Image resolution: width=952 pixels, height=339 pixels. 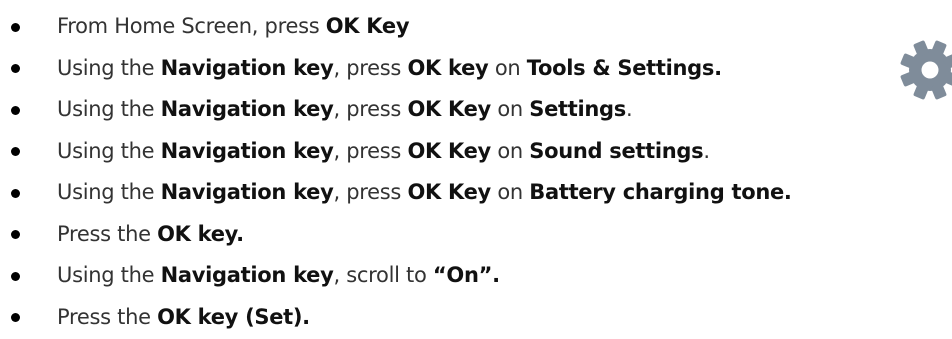 What do you see at coordinates (476, 235) in the screenshot?
I see `instruction-step: Press the OK key.` at bounding box center [476, 235].